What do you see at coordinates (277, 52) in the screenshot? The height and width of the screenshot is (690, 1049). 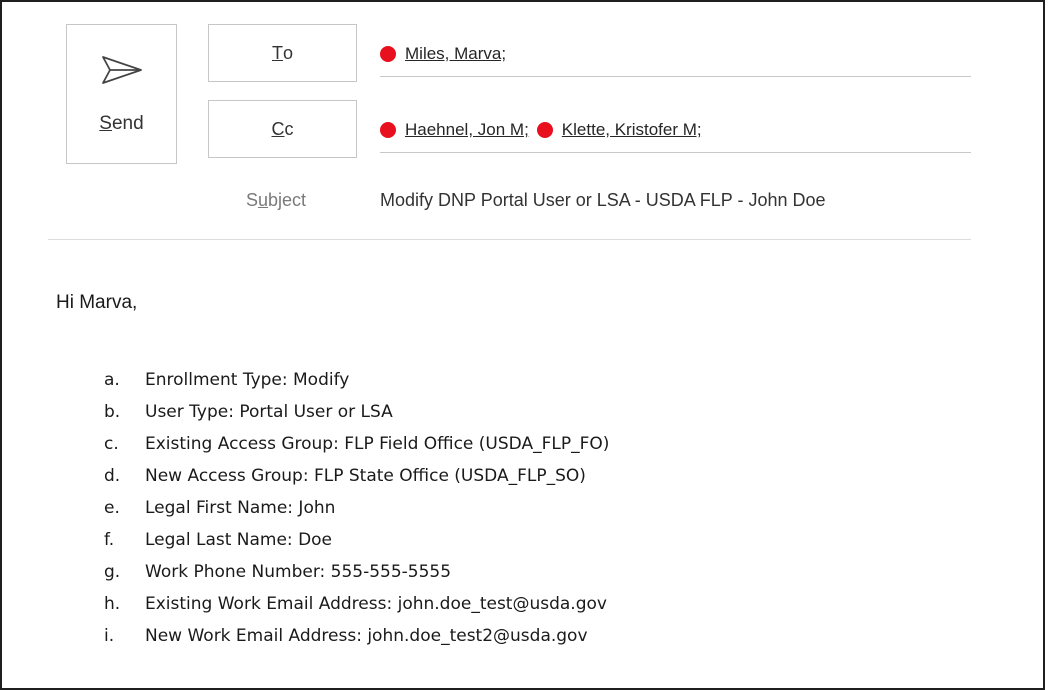 I see `to-mnemonic: T` at bounding box center [277, 52].